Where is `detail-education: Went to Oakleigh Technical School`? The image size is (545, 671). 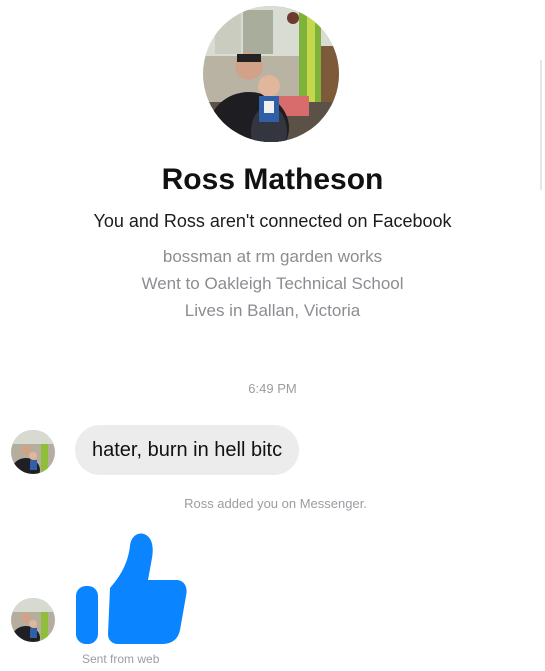 detail-education: Went to Oakleigh Technical School is located at coordinates (272, 283).